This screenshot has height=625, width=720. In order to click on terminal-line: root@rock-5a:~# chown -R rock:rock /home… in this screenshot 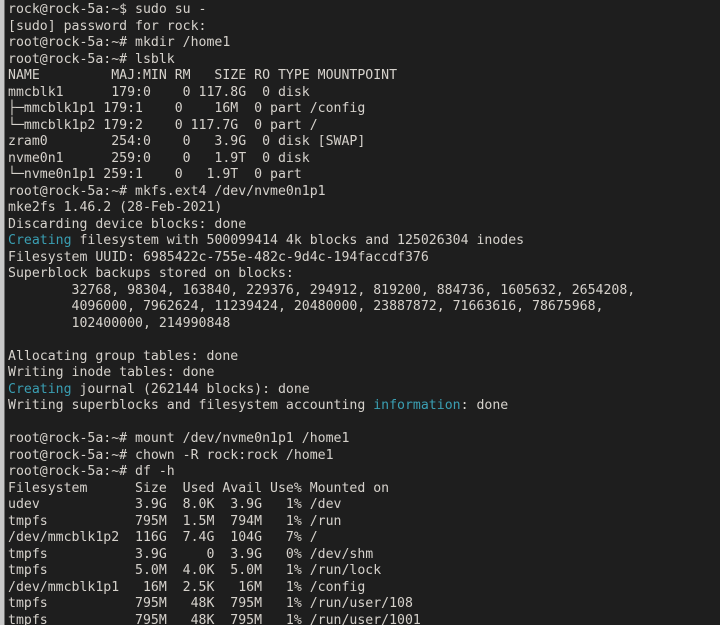, I will do `click(171, 455)`.